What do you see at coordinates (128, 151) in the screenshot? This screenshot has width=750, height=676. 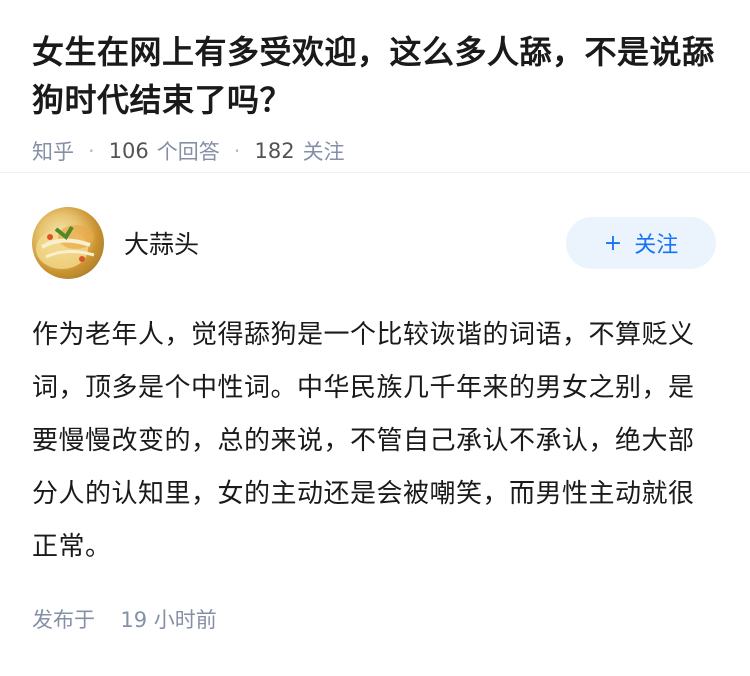 I see `answer-count: 106` at bounding box center [128, 151].